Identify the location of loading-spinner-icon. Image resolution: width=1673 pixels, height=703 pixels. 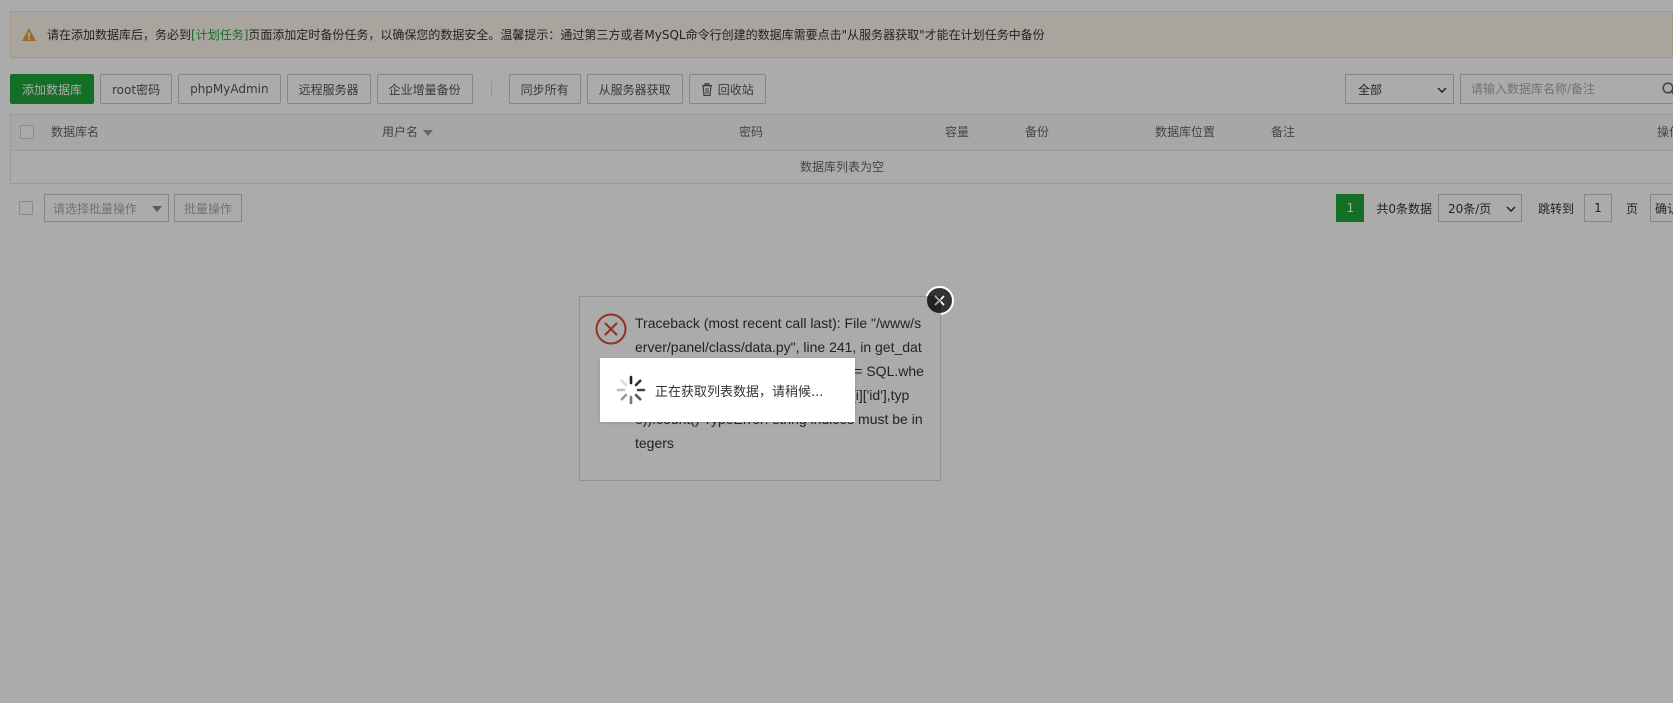
(631, 390).